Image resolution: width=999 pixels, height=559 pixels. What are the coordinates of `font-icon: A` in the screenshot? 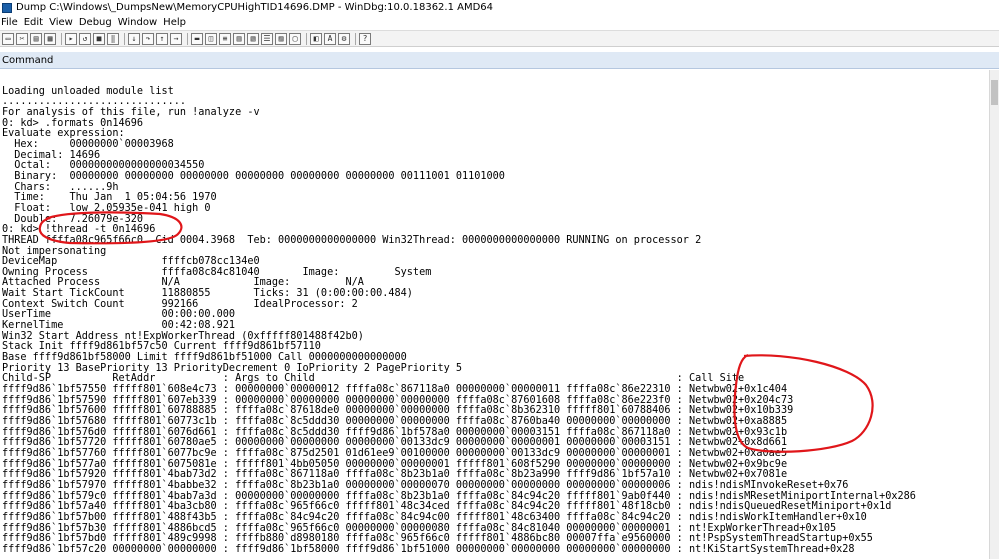 It's located at (330, 38).